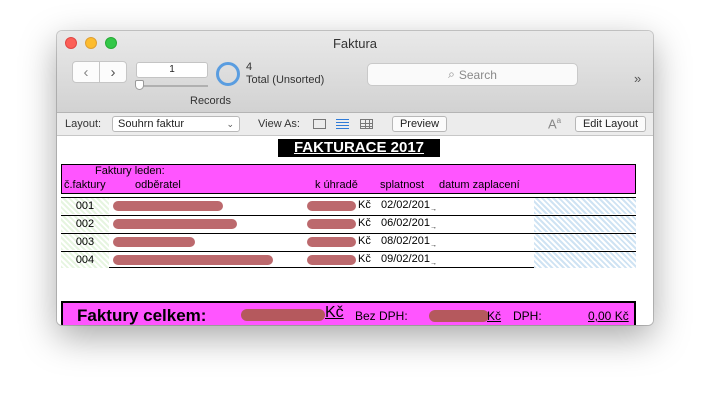  Describe the element at coordinates (527, 316) in the screenshot. I see `dph-label: DPH:` at that location.